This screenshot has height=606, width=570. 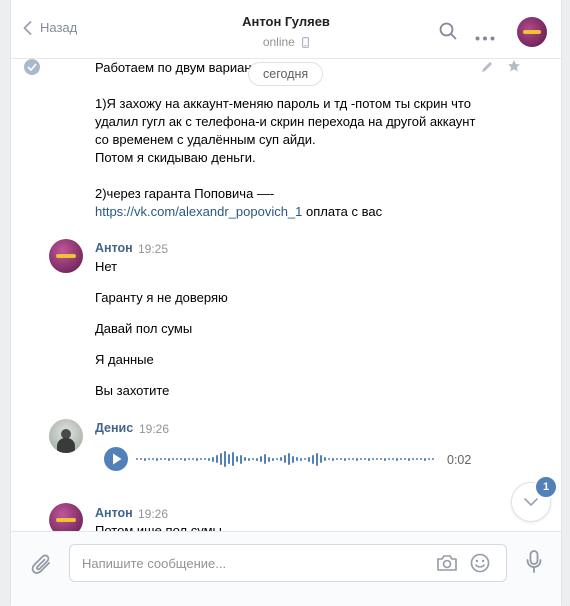 What do you see at coordinates (447, 564) in the screenshot?
I see `camera-icon` at bounding box center [447, 564].